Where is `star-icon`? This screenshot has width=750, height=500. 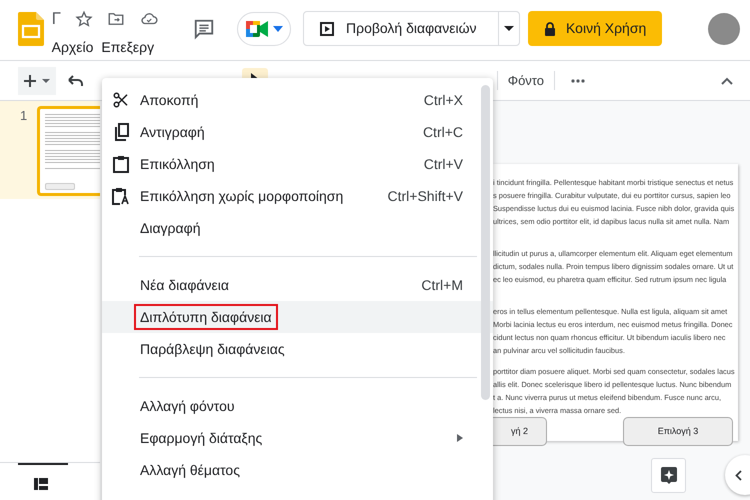
star-icon is located at coordinates (84, 19).